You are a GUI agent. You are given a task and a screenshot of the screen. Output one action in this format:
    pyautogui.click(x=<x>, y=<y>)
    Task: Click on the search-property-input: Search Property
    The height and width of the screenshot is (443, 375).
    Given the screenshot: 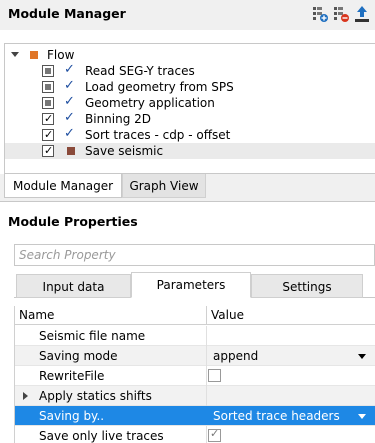 What is the action you would take?
    pyautogui.click(x=194, y=255)
    